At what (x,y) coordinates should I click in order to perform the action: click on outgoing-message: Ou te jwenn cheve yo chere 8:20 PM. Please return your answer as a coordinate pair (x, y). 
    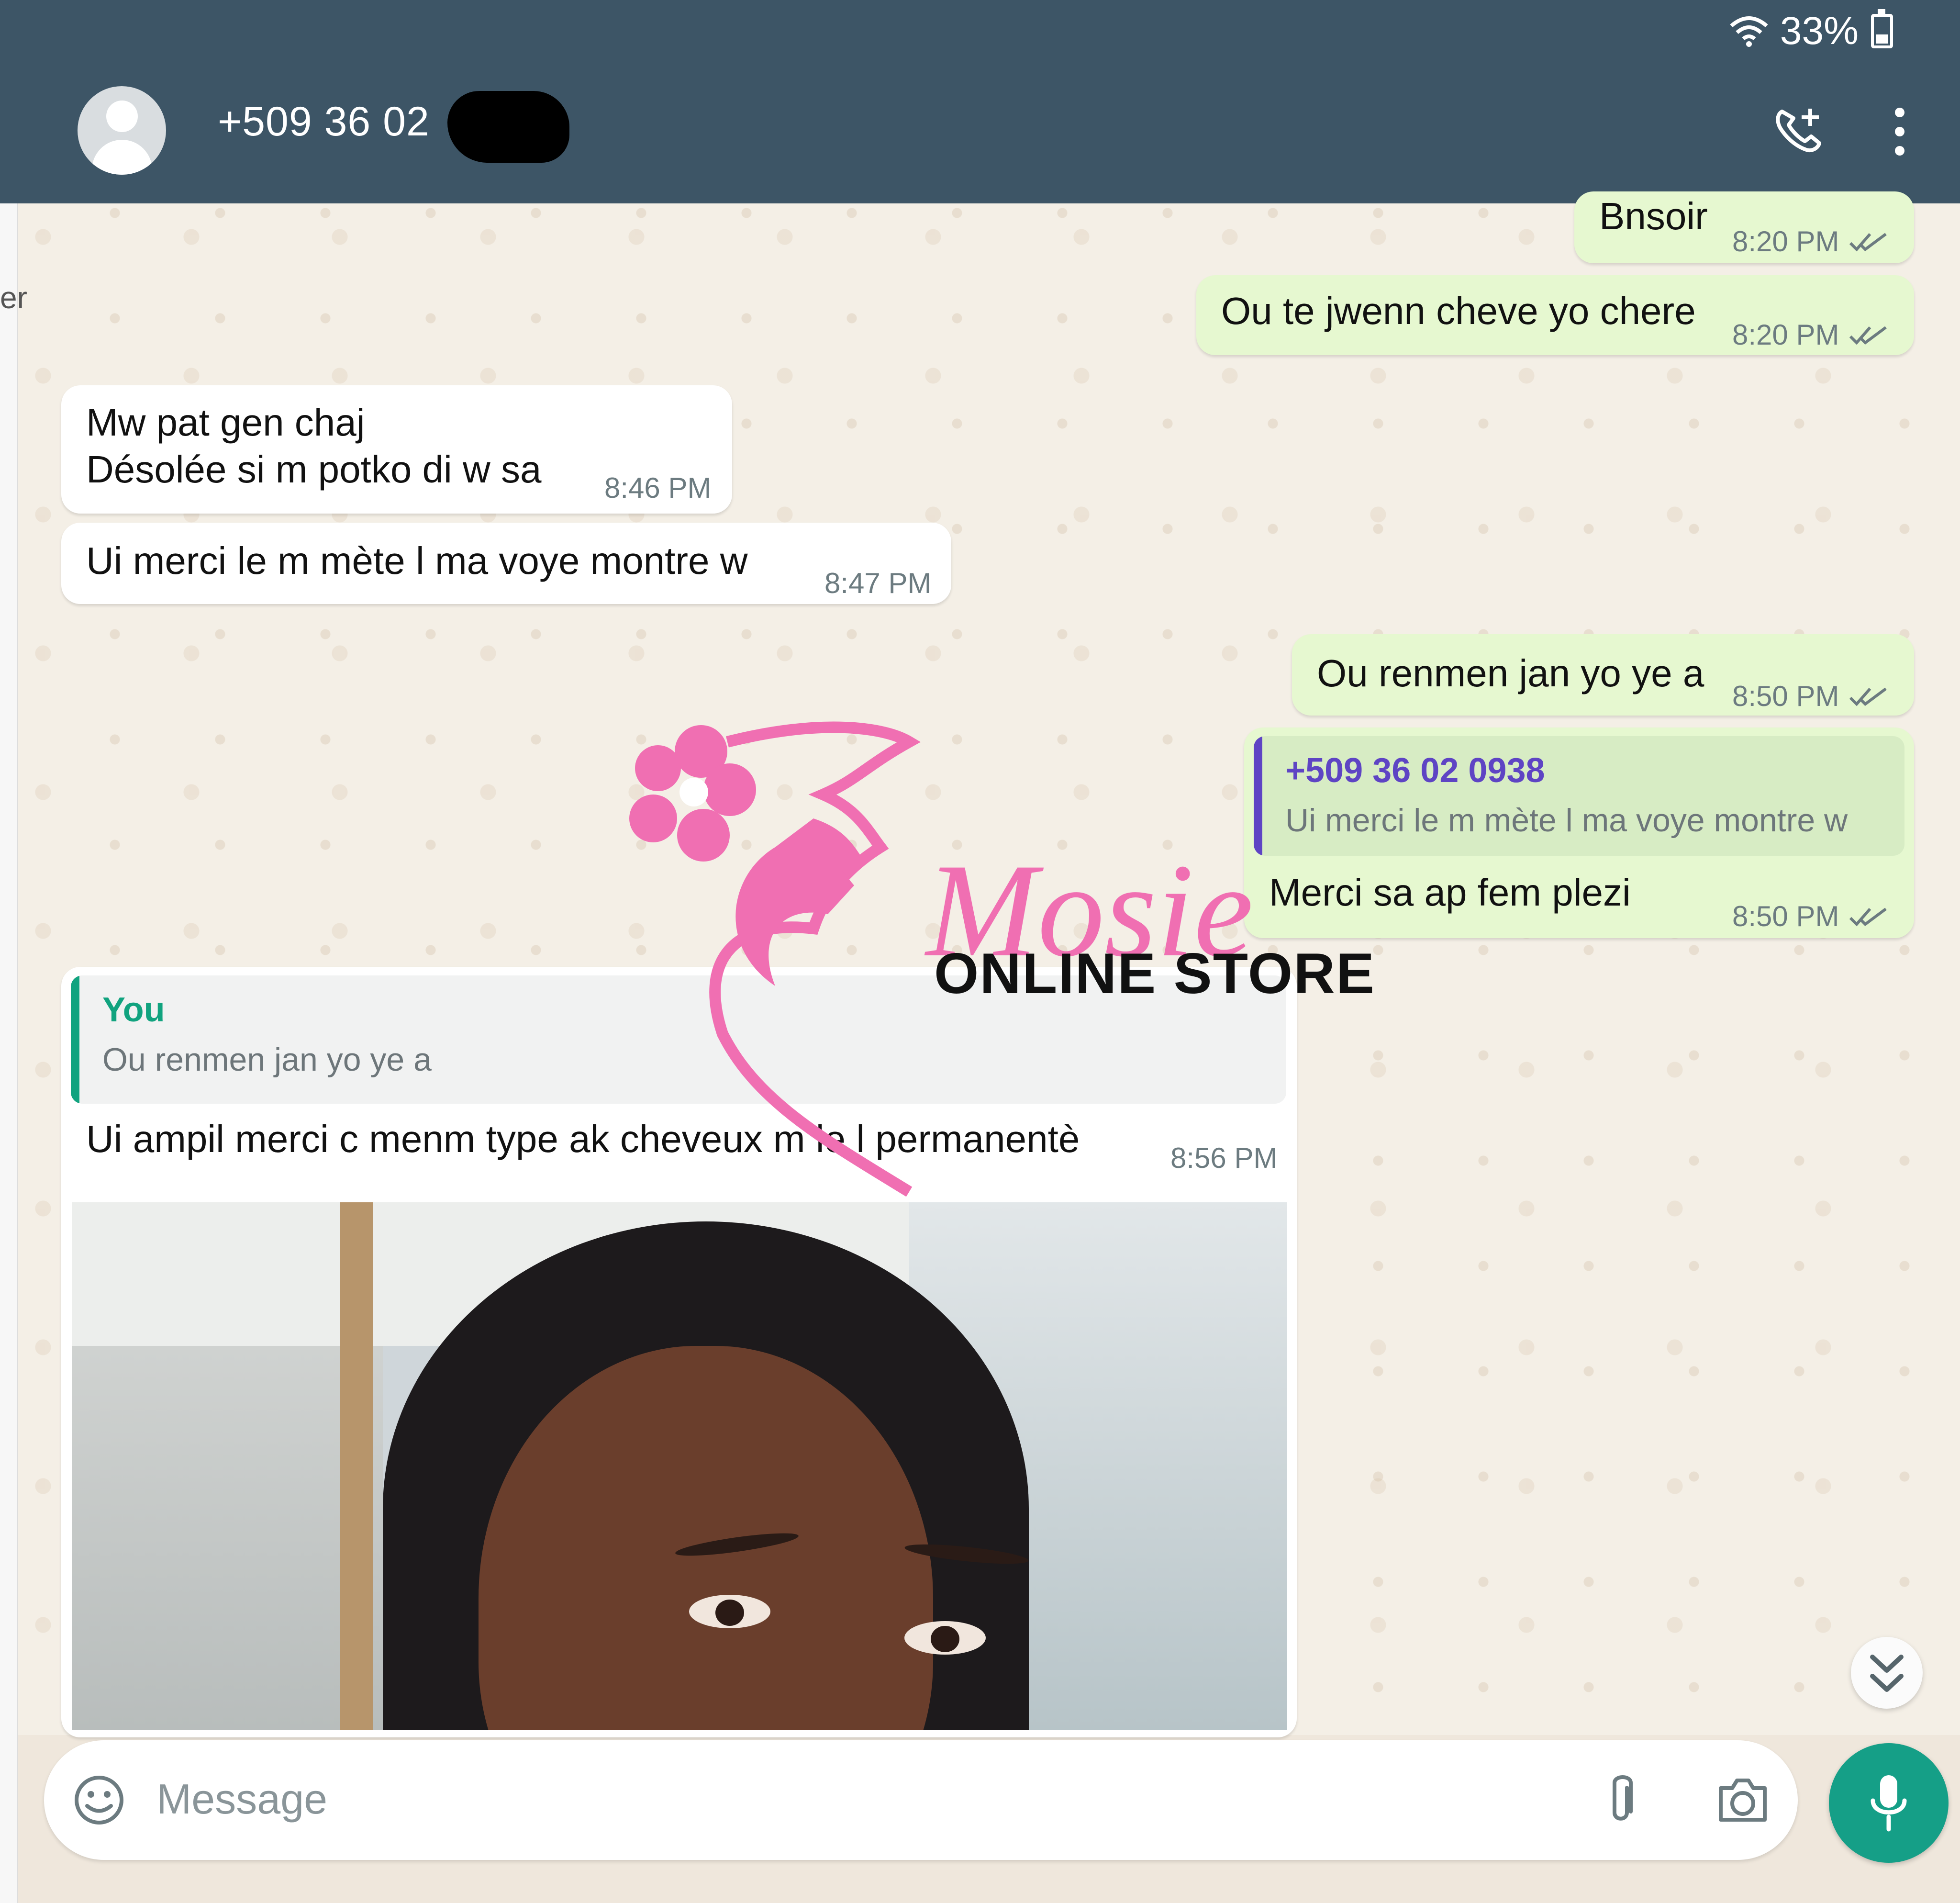
    Looking at the image, I should click on (1555, 315).